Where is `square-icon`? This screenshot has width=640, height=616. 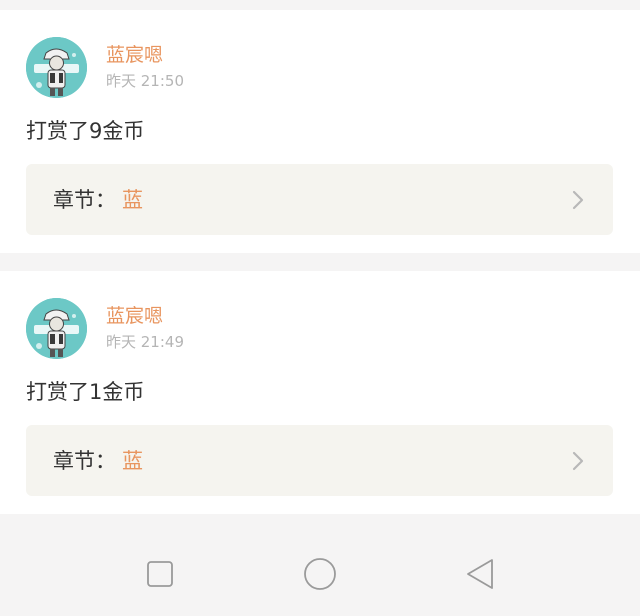
square-icon is located at coordinates (160, 574).